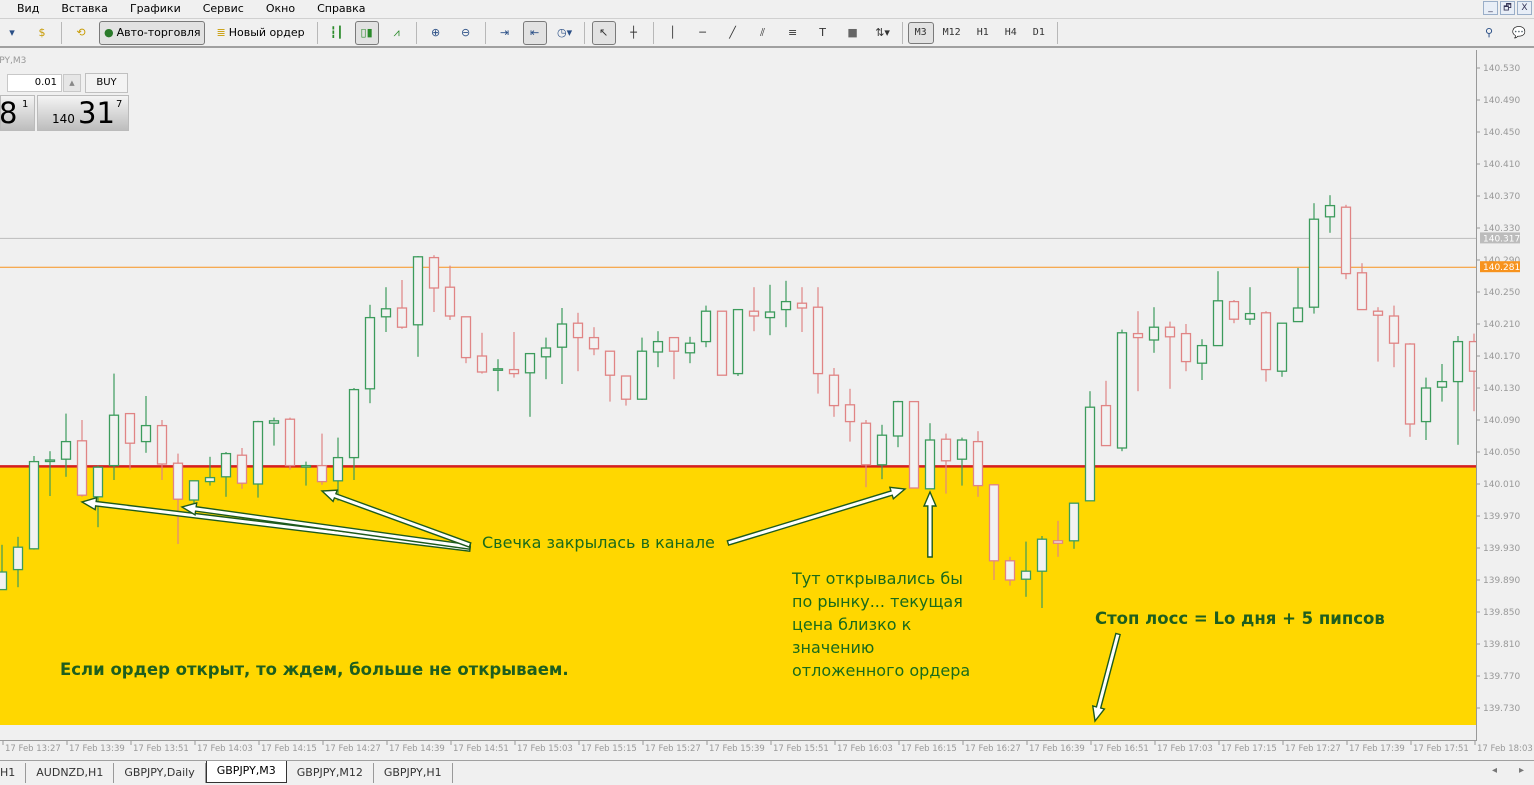 Image resolution: width=1534 pixels, height=785 pixels. Describe the element at coordinates (1501, 268) in the screenshot. I see `ask-price-label: 140.281` at that location.